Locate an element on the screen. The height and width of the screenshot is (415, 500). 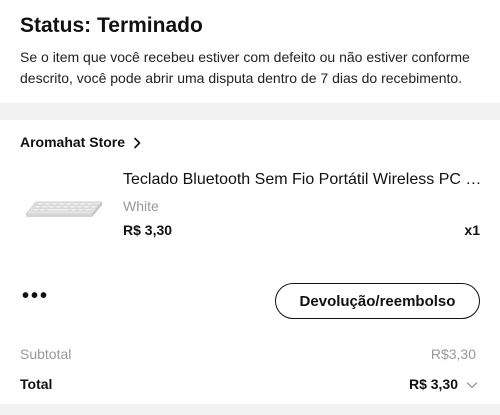
subtotal-value: R$3,30 is located at coordinates (453, 354).